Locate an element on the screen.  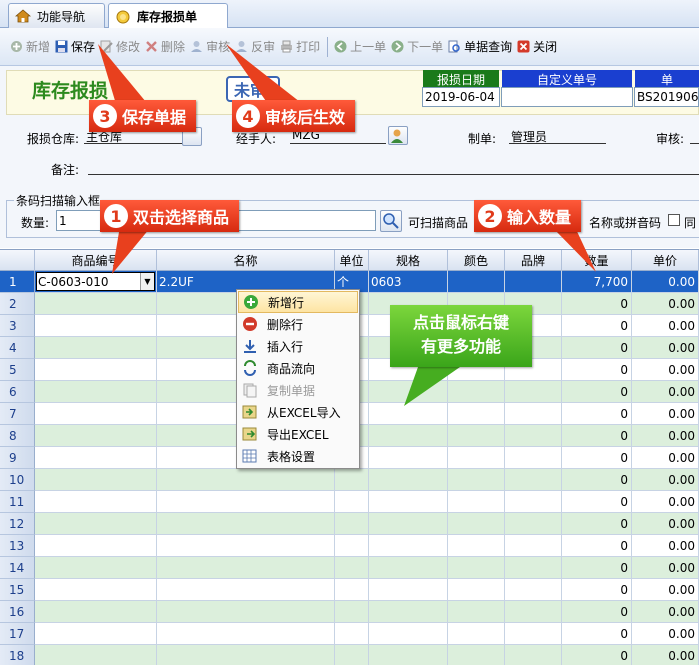
unaudit-button: 反审 is located at coordinates (255, 47).